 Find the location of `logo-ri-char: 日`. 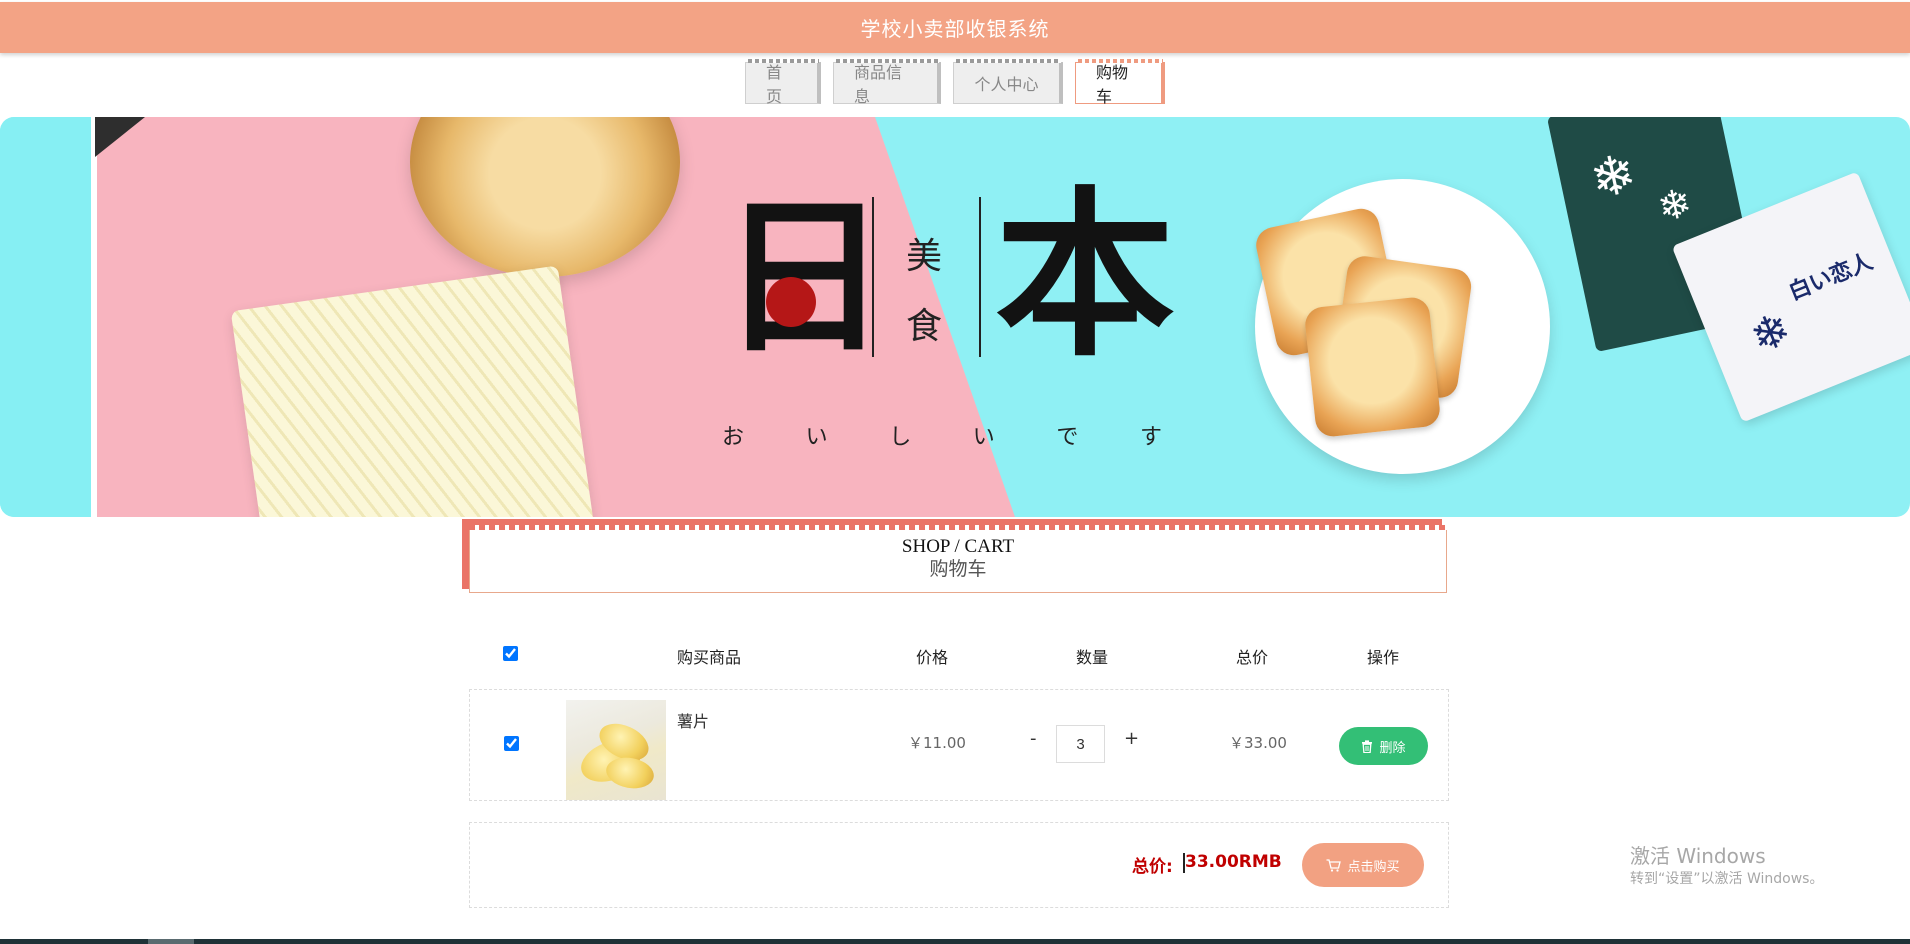

logo-ri-char: 日 is located at coordinates (804, 277).